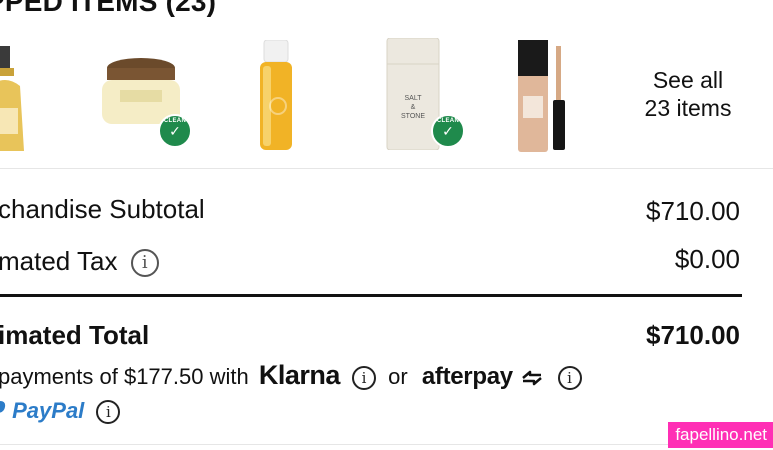  What do you see at coordinates (688, 94) in the screenshot?
I see `see-all-items-link: See all 23 items` at bounding box center [688, 94].